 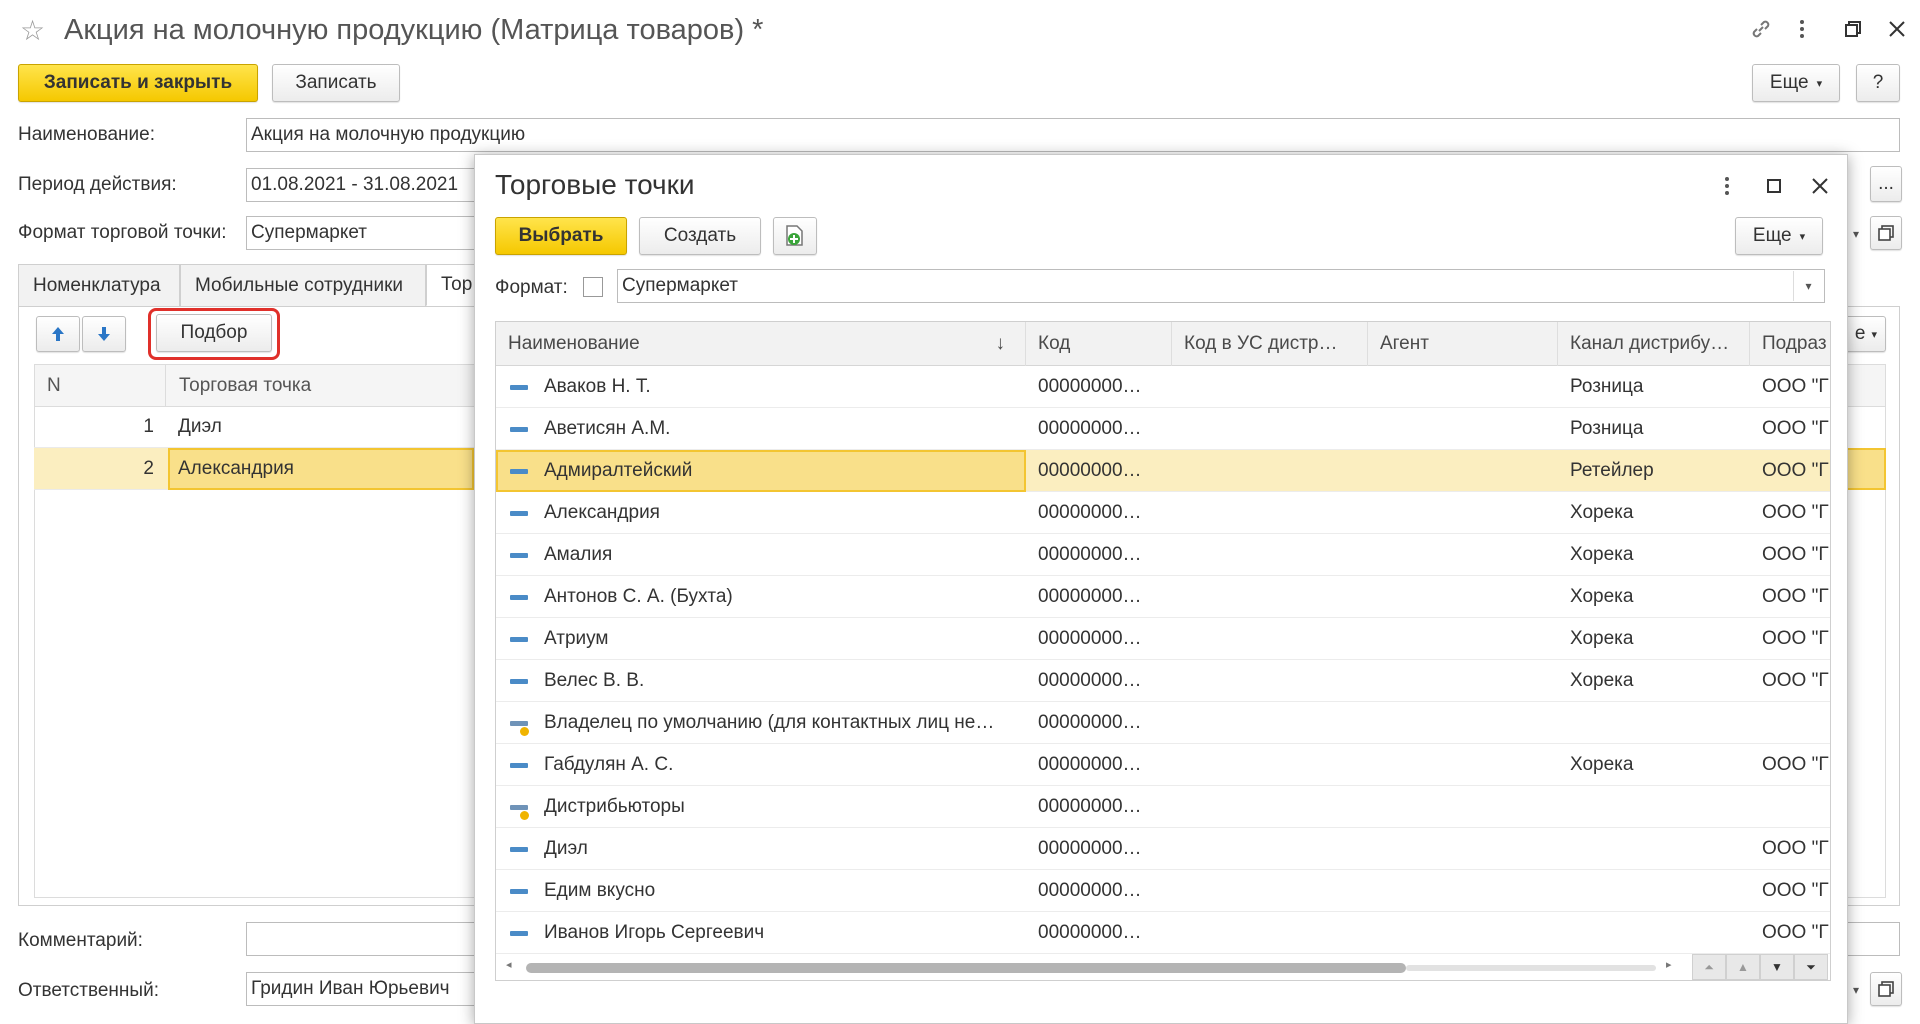 I want to click on cell-name: Велес В. В., so click(x=594, y=680).